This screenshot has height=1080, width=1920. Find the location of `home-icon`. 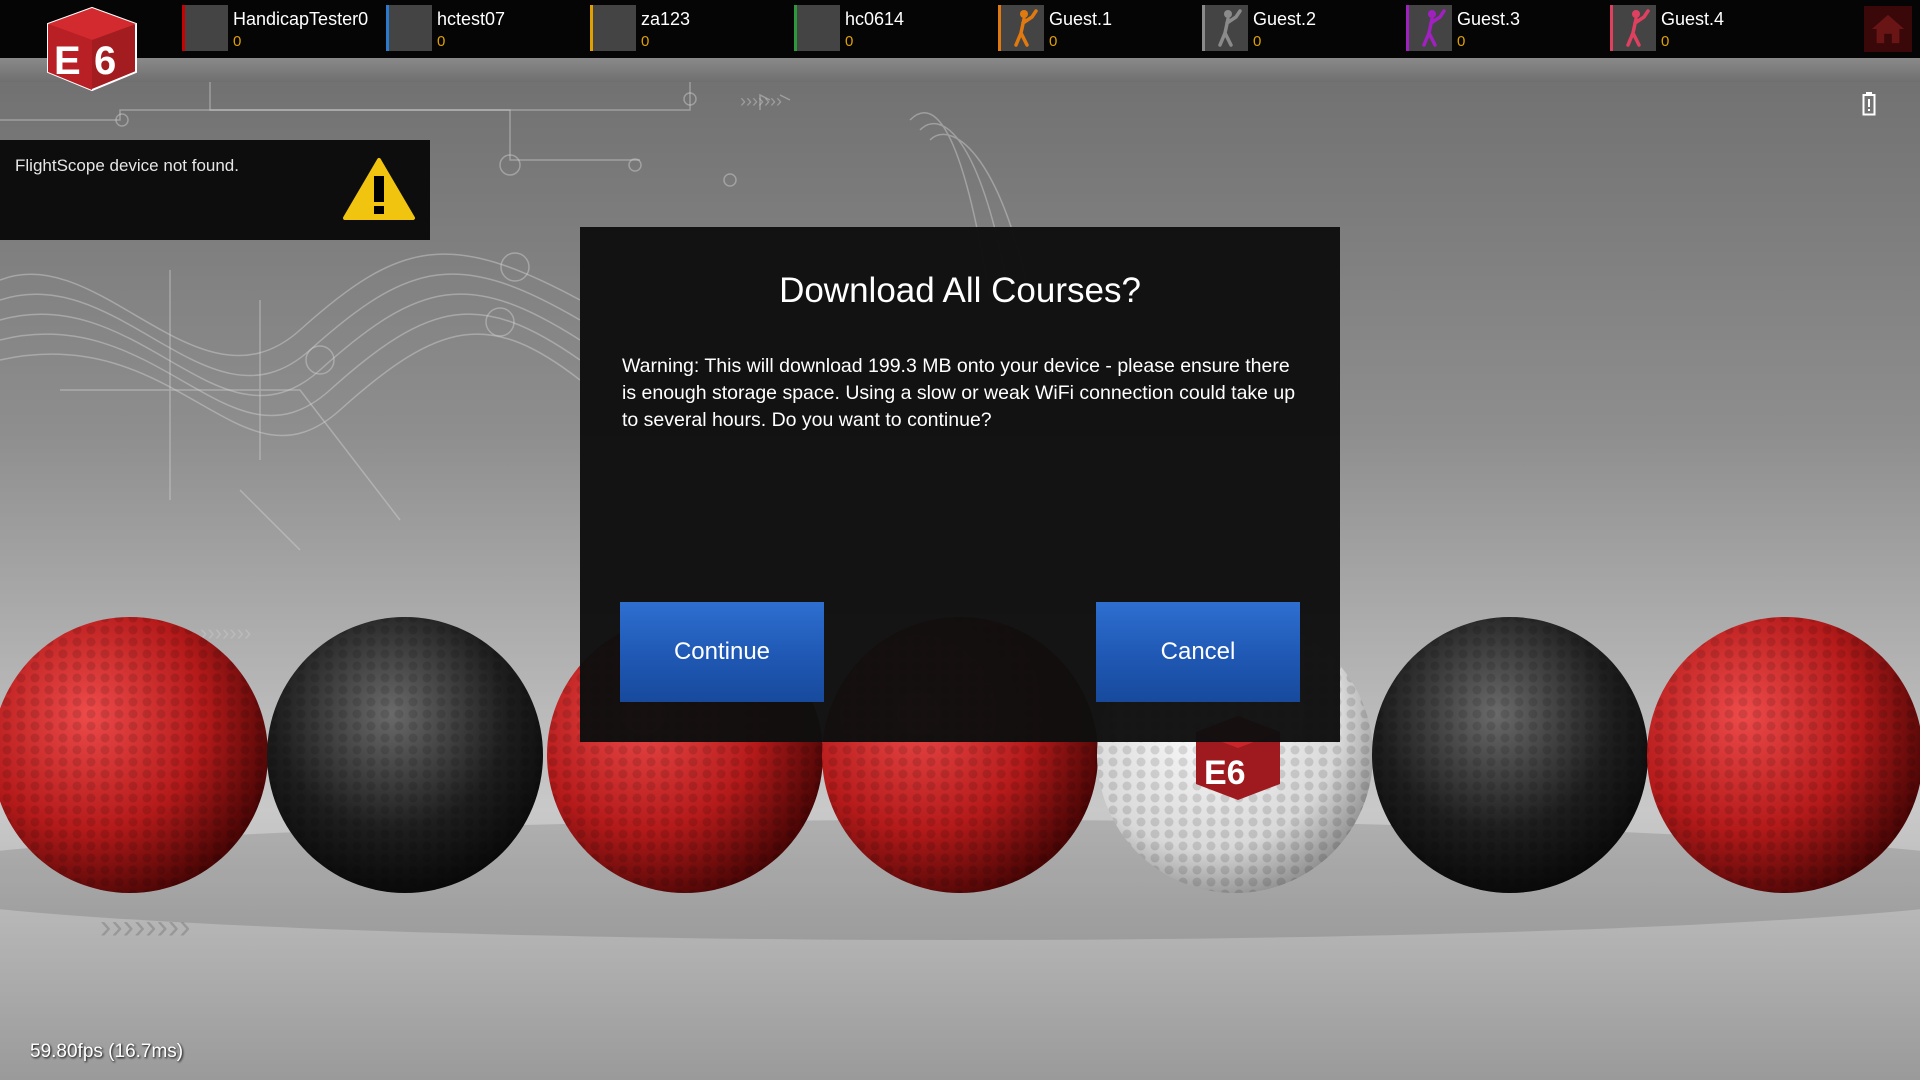

home-icon is located at coordinates (1888, 29).